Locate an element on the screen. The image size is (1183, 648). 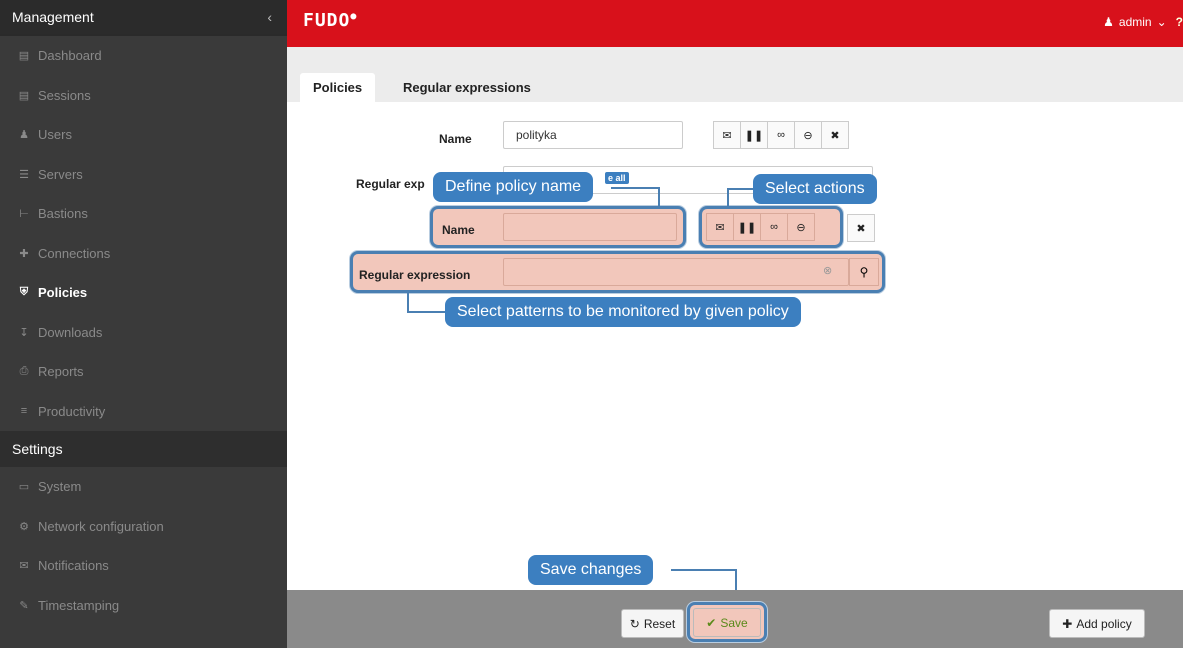
sidebar-item-policies: ⛨ Policies is located at coordinates (143, 293).